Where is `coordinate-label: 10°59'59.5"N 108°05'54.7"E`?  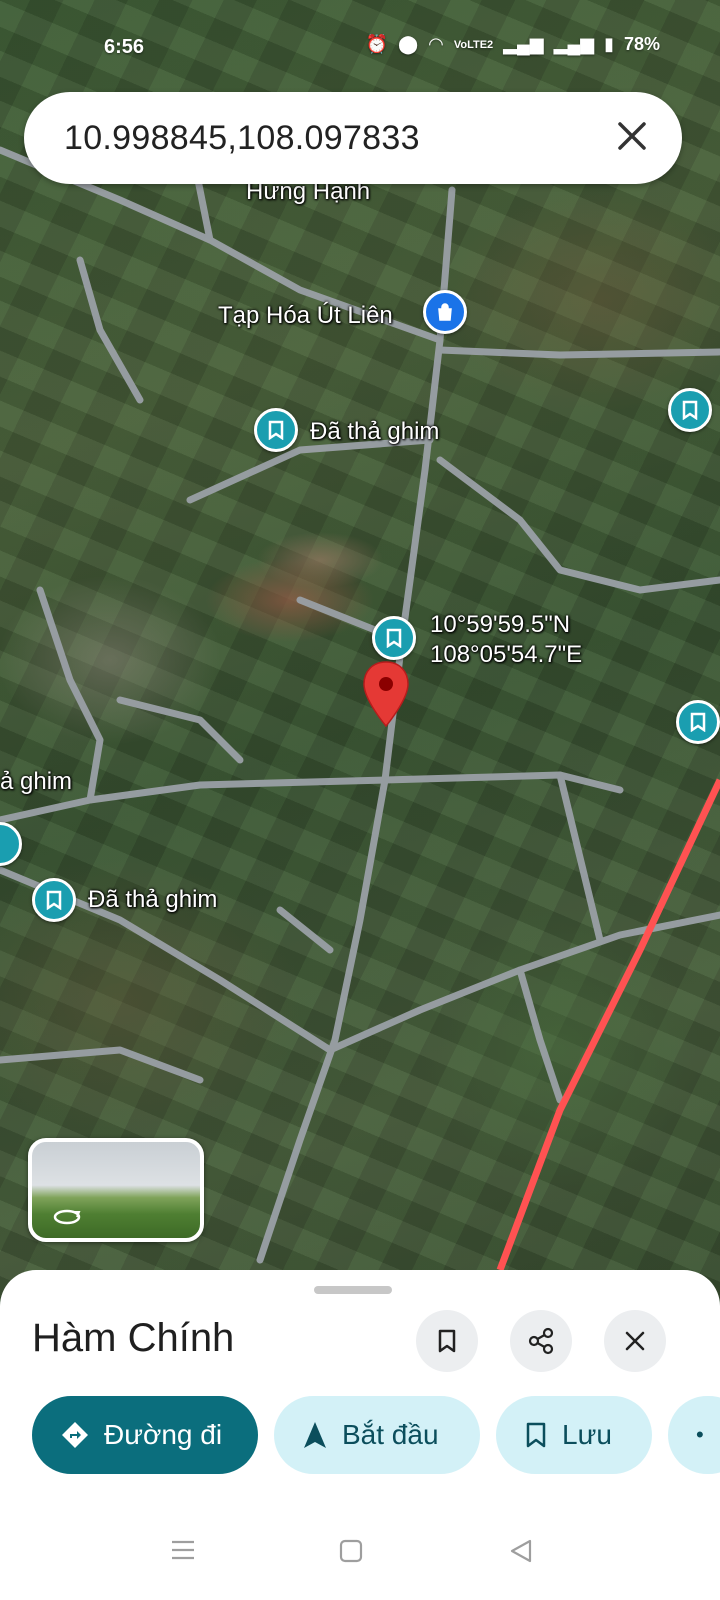 coordinate-label: 10°59'59.5"N 108°05'54.7"E is located at coordinates (506, 640).